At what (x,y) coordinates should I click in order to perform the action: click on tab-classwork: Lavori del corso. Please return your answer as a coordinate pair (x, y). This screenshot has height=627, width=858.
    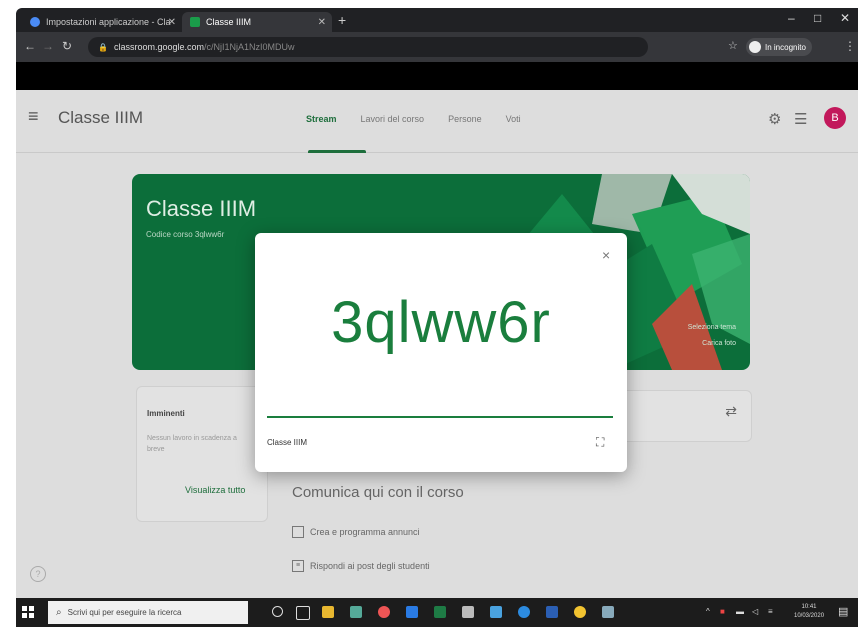
    Looking at the image, I should click on (393, 119).